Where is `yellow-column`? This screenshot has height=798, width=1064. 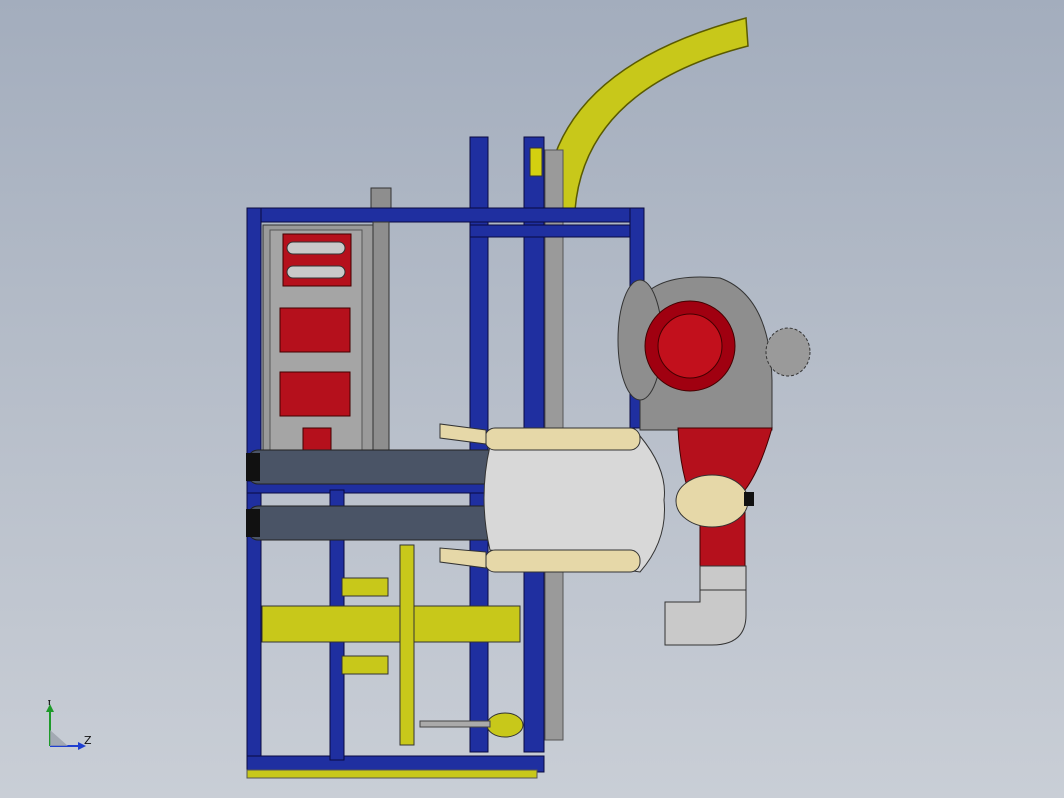
yellow-column is located at coordinates (536, 162).